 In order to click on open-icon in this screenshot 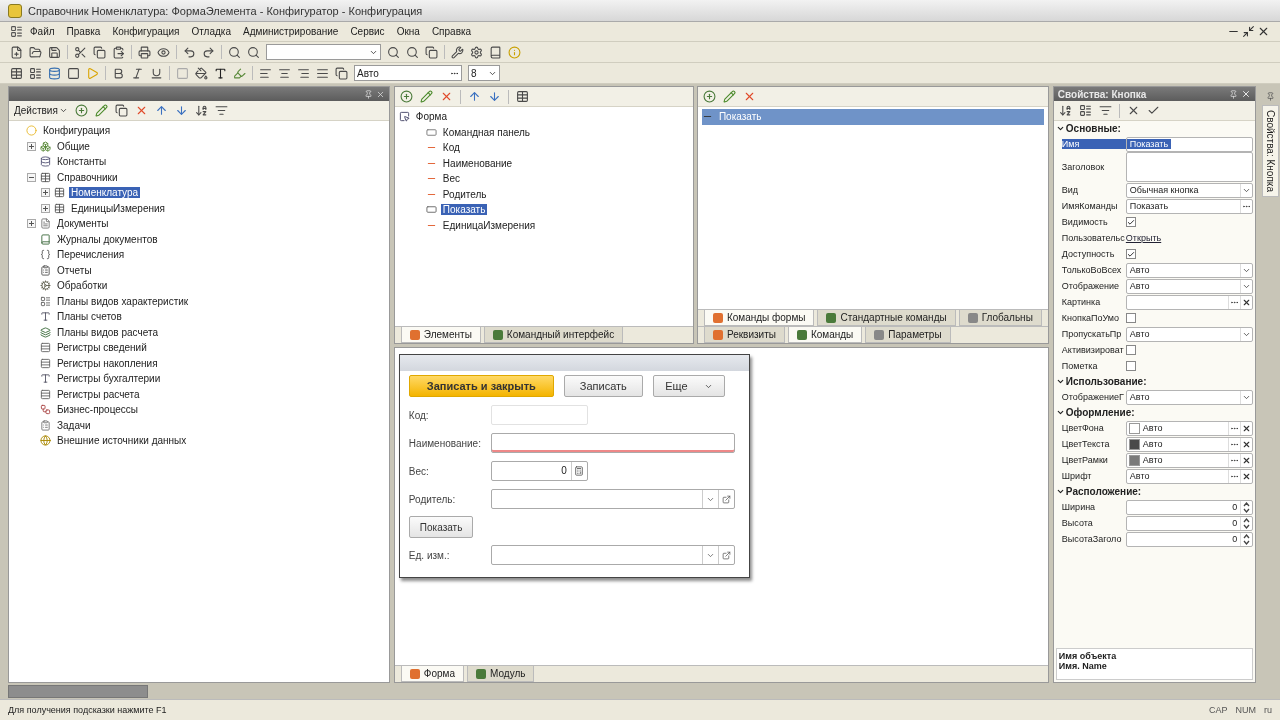, I will do `click(726, 555)`.